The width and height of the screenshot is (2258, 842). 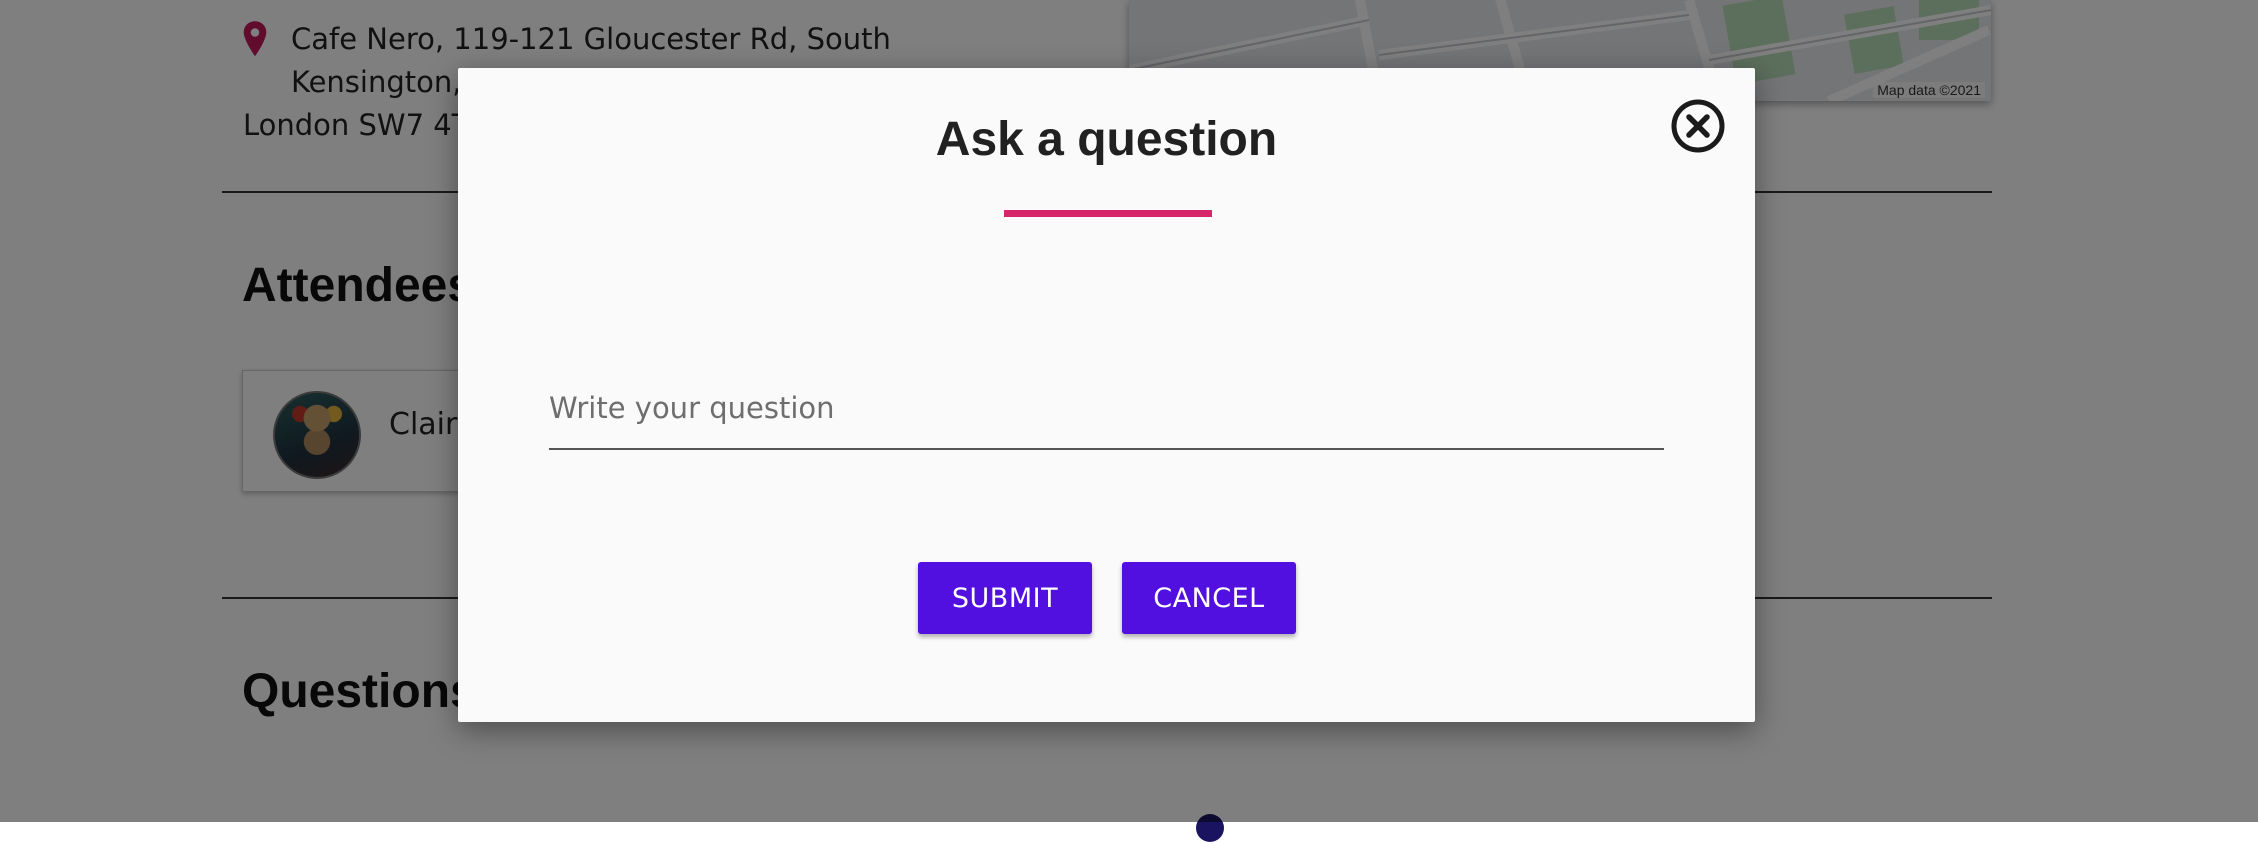 I want to click on dialog-title: Ask a question, so click(x=1106, y=139).